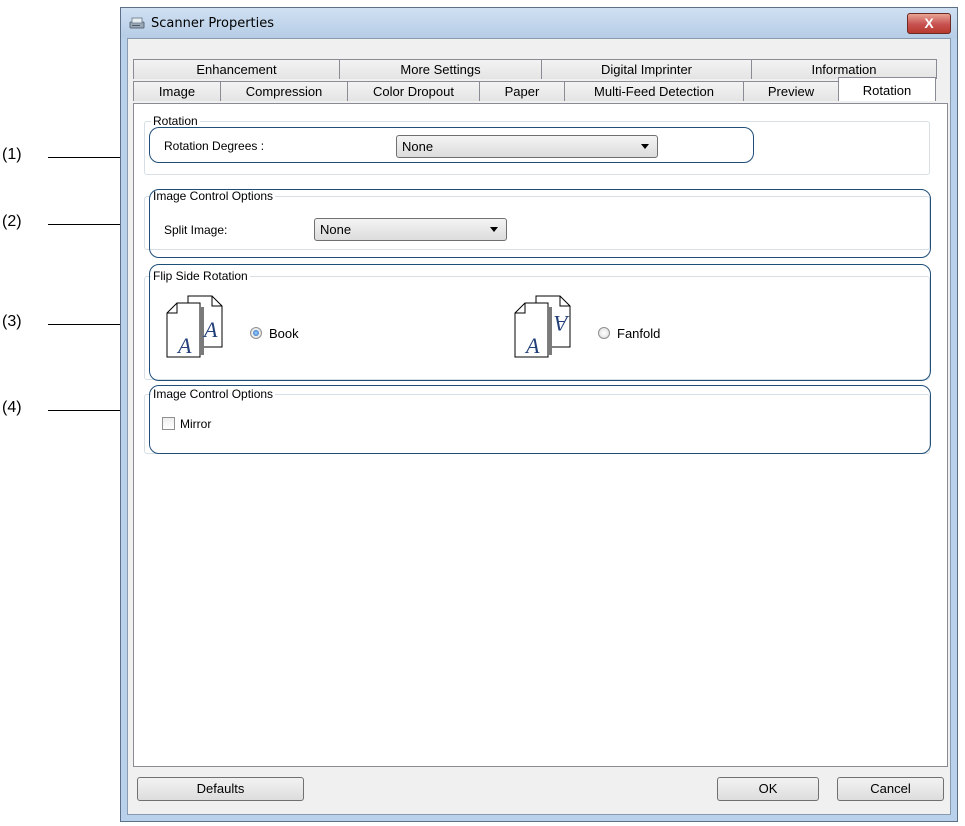  I want to click on rotation-degrees-value: None, so click(418, 146).